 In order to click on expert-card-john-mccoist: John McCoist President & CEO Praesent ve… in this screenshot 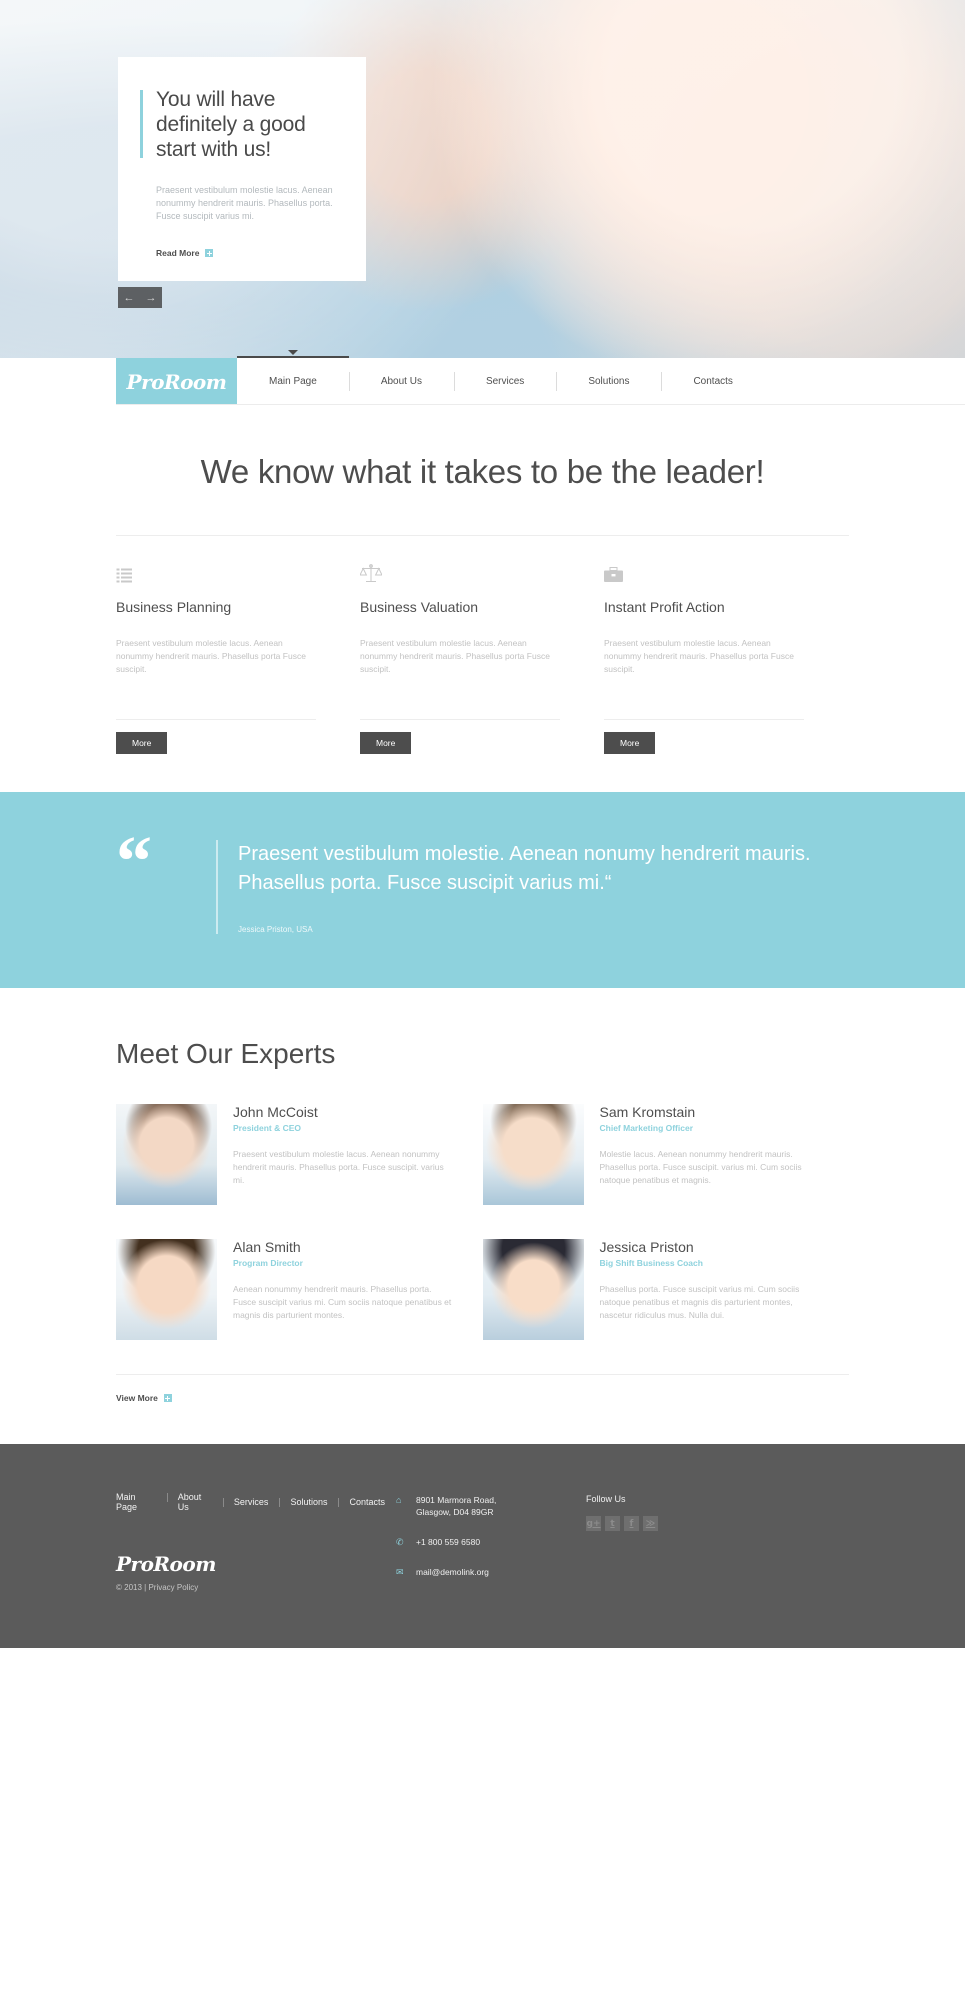, I will do `click(299, 1171)`.